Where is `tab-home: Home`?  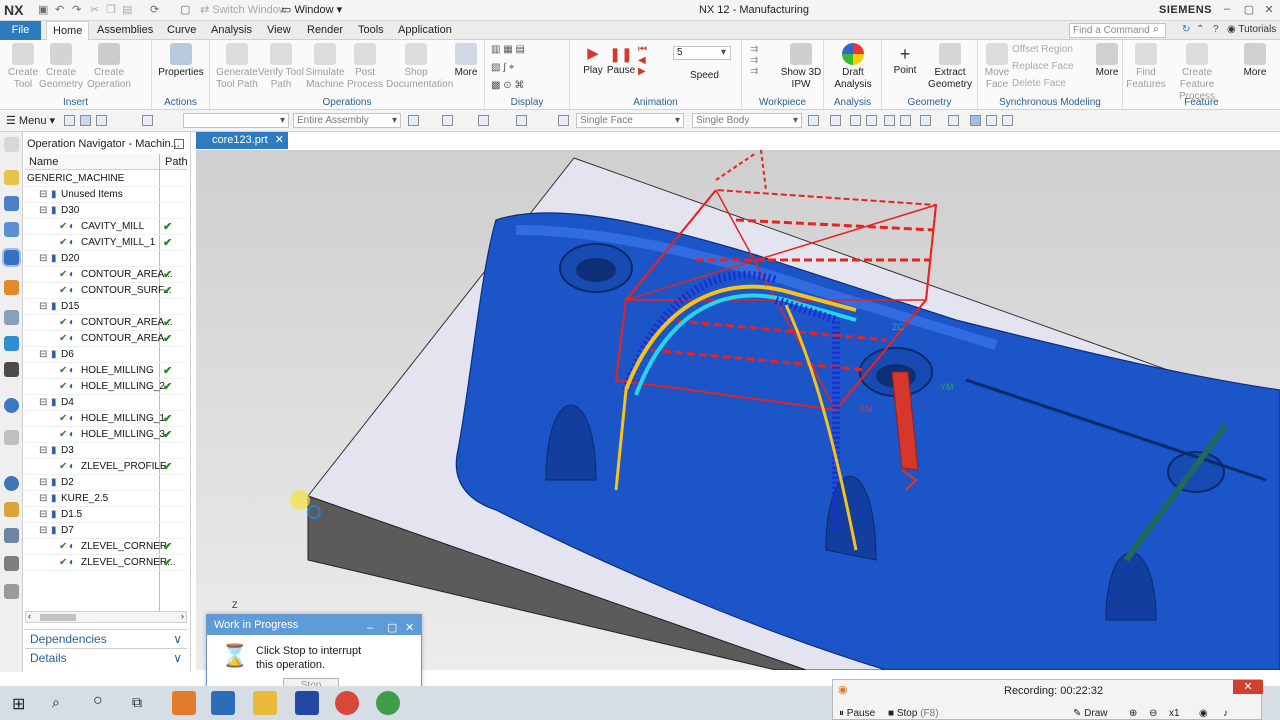
tab-home: Home is located at coordinates (68, 31).